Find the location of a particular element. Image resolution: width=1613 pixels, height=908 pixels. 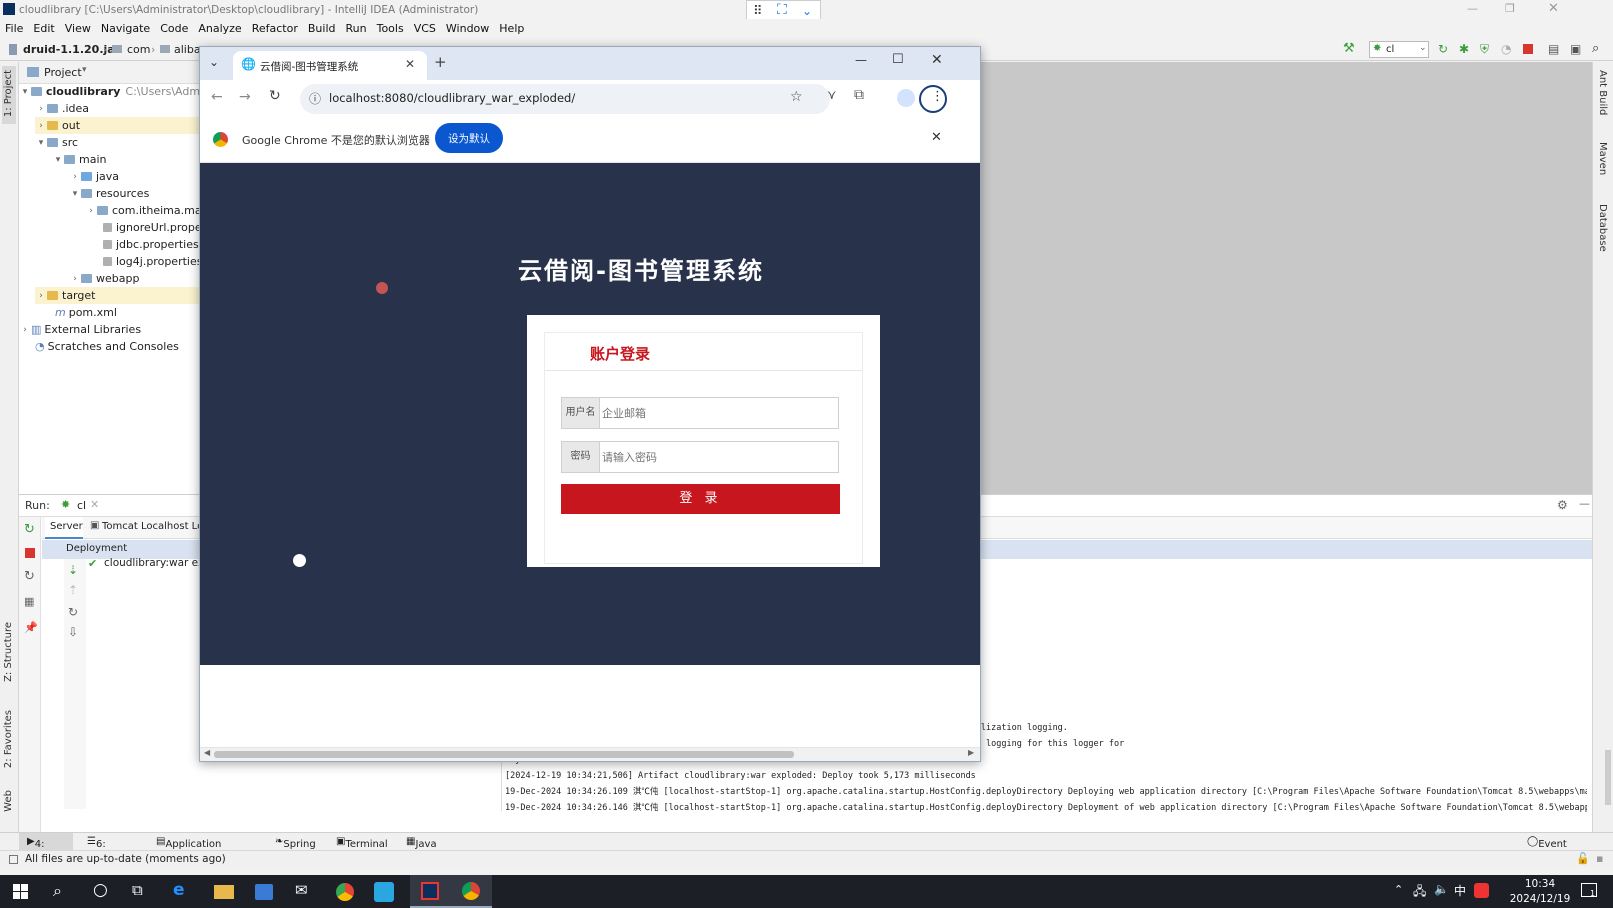

ide-close-button: ✕ is located at coordinates (1553, 8).